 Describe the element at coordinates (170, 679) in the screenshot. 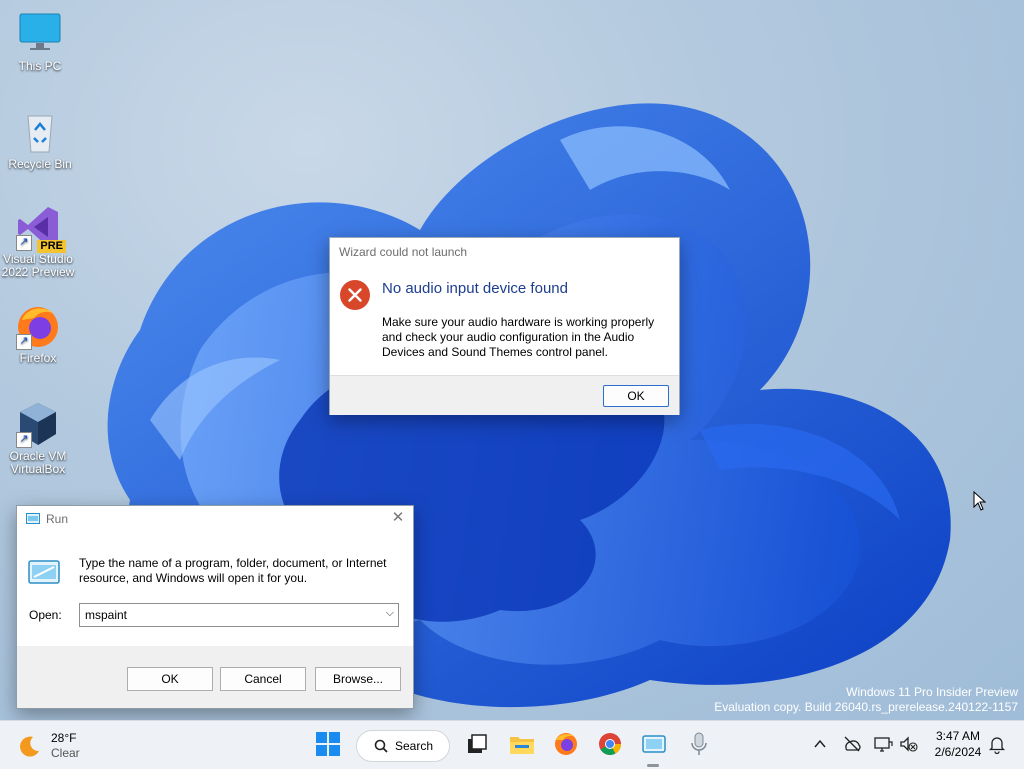

I see `run-ok-button: OK` at that location.